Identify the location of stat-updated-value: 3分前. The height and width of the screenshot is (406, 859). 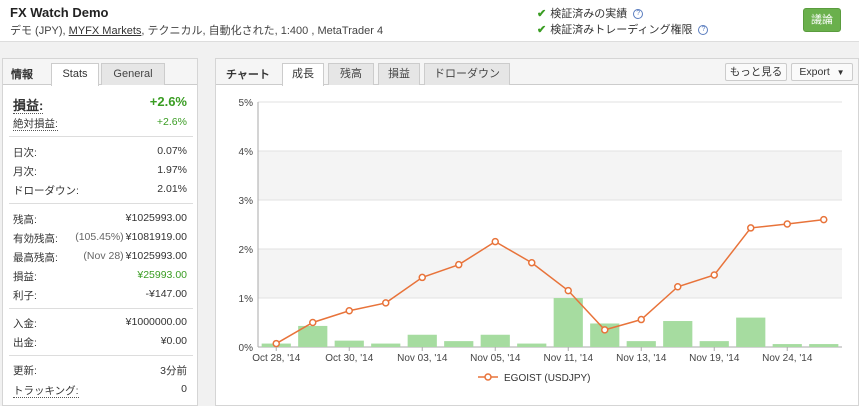
(173, 371).